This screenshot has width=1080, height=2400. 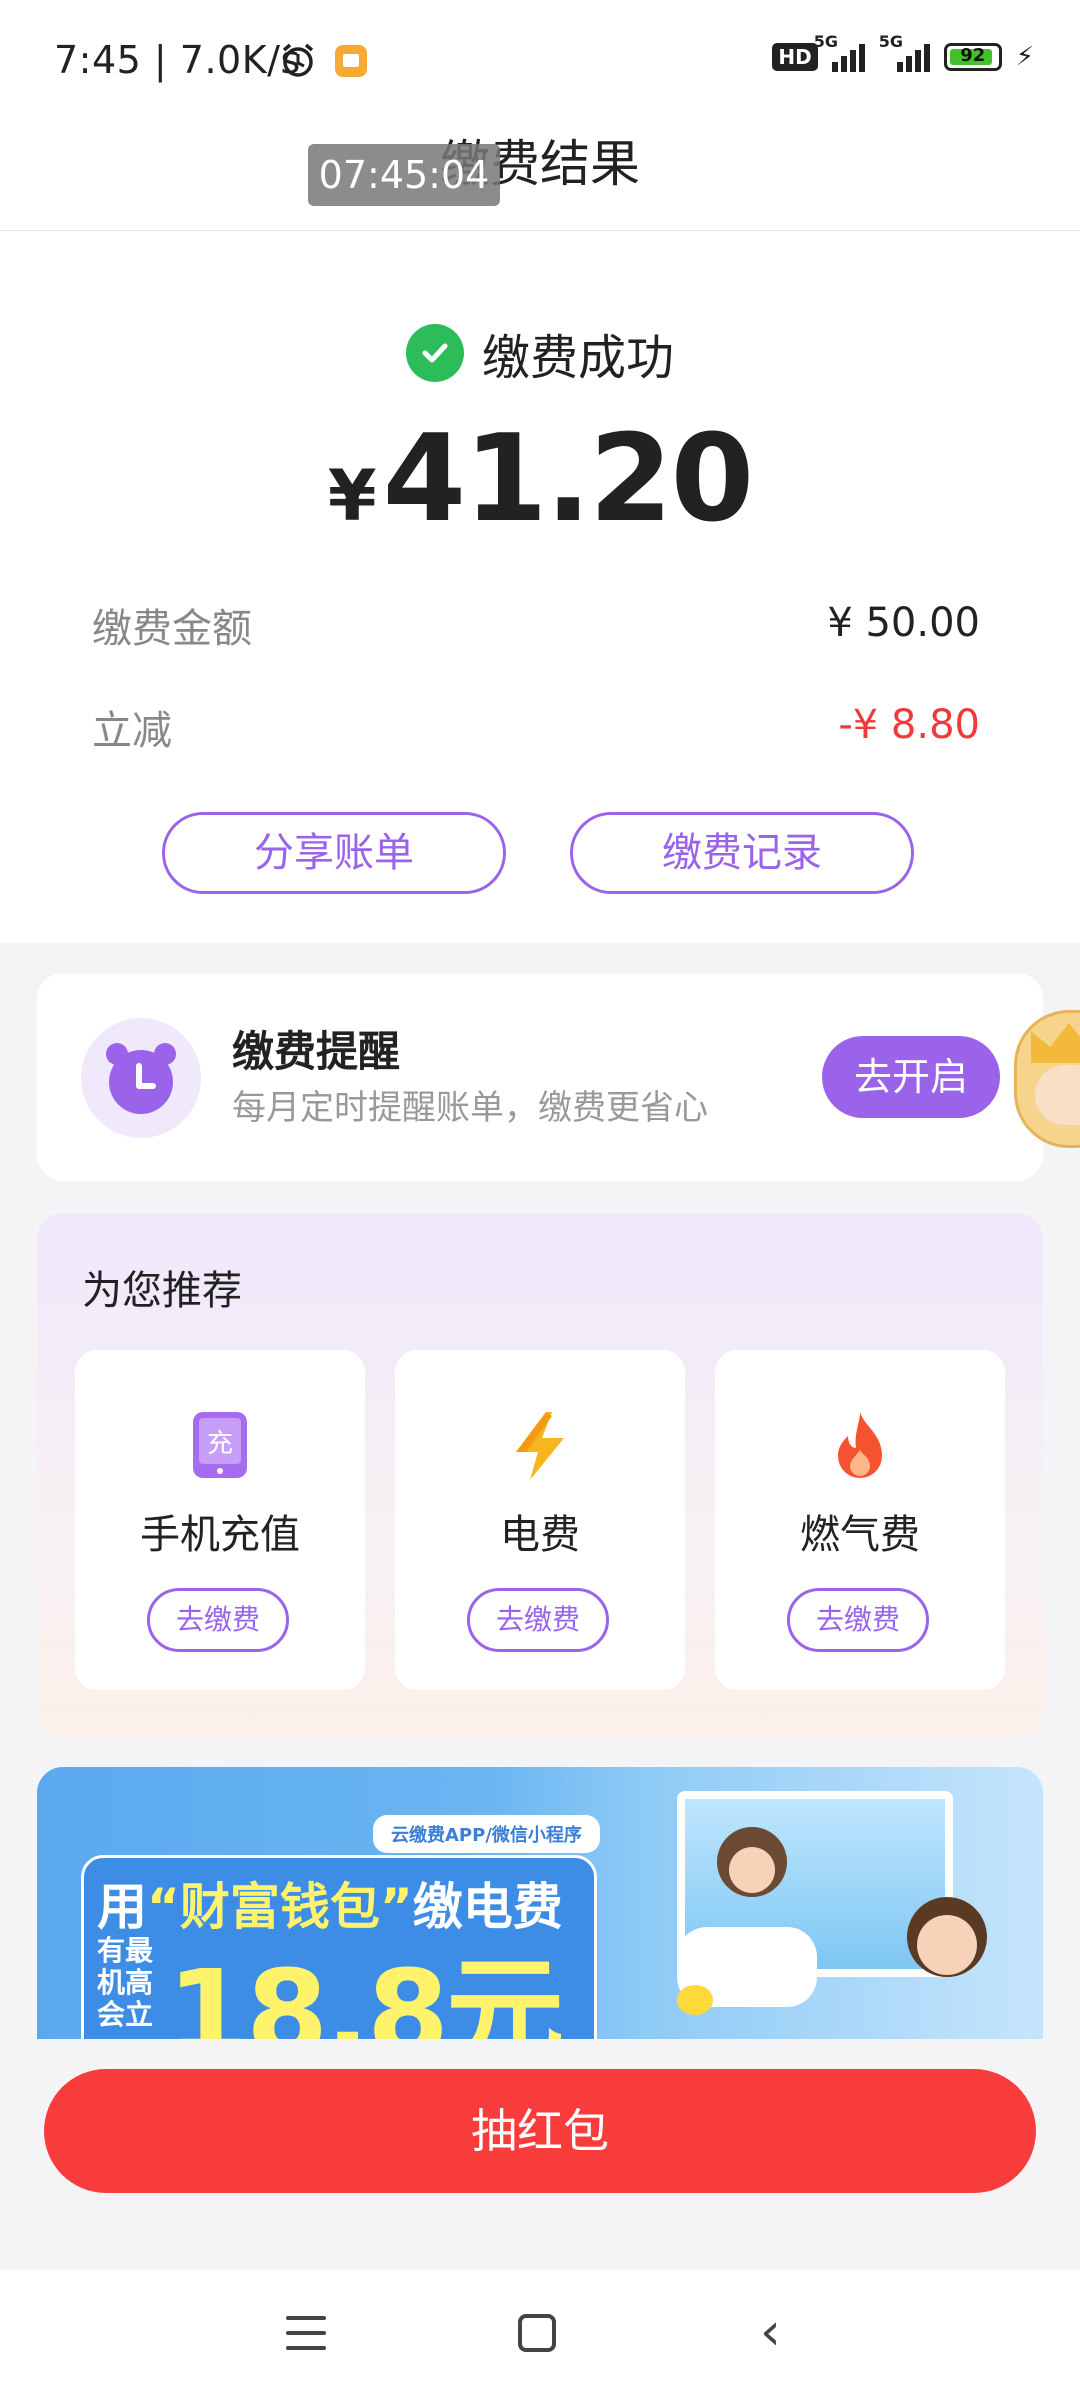 I want to click on status-time-speed: 7:45 | 7.0K/s, so click(x=177, y=60).